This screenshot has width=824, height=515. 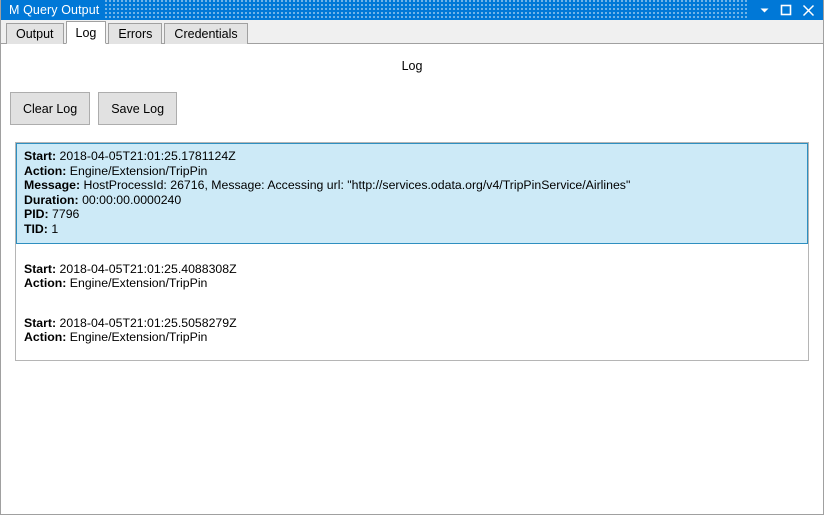 What do you see at coordinates (808, 10) in the screenshot?
I see `close-icon` at bounding box center [808, 10].